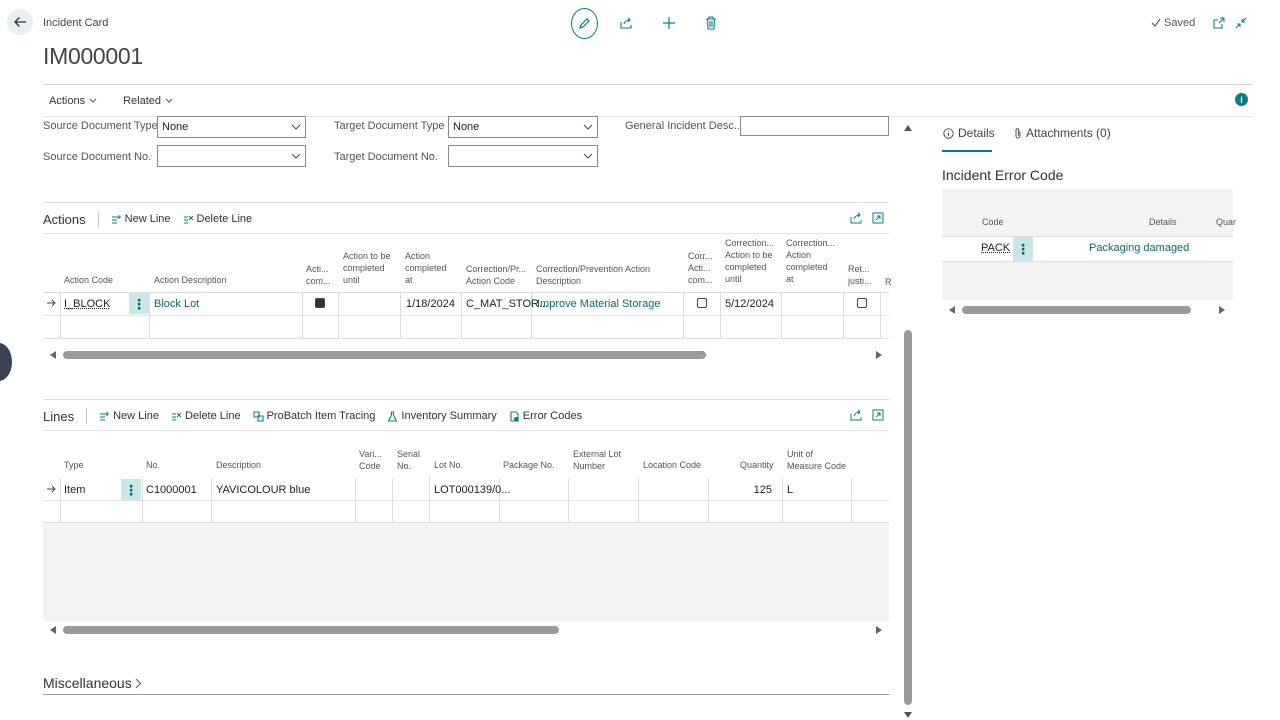 The image size is (1280, 720). I want to click on new-button, so click(669, 23).